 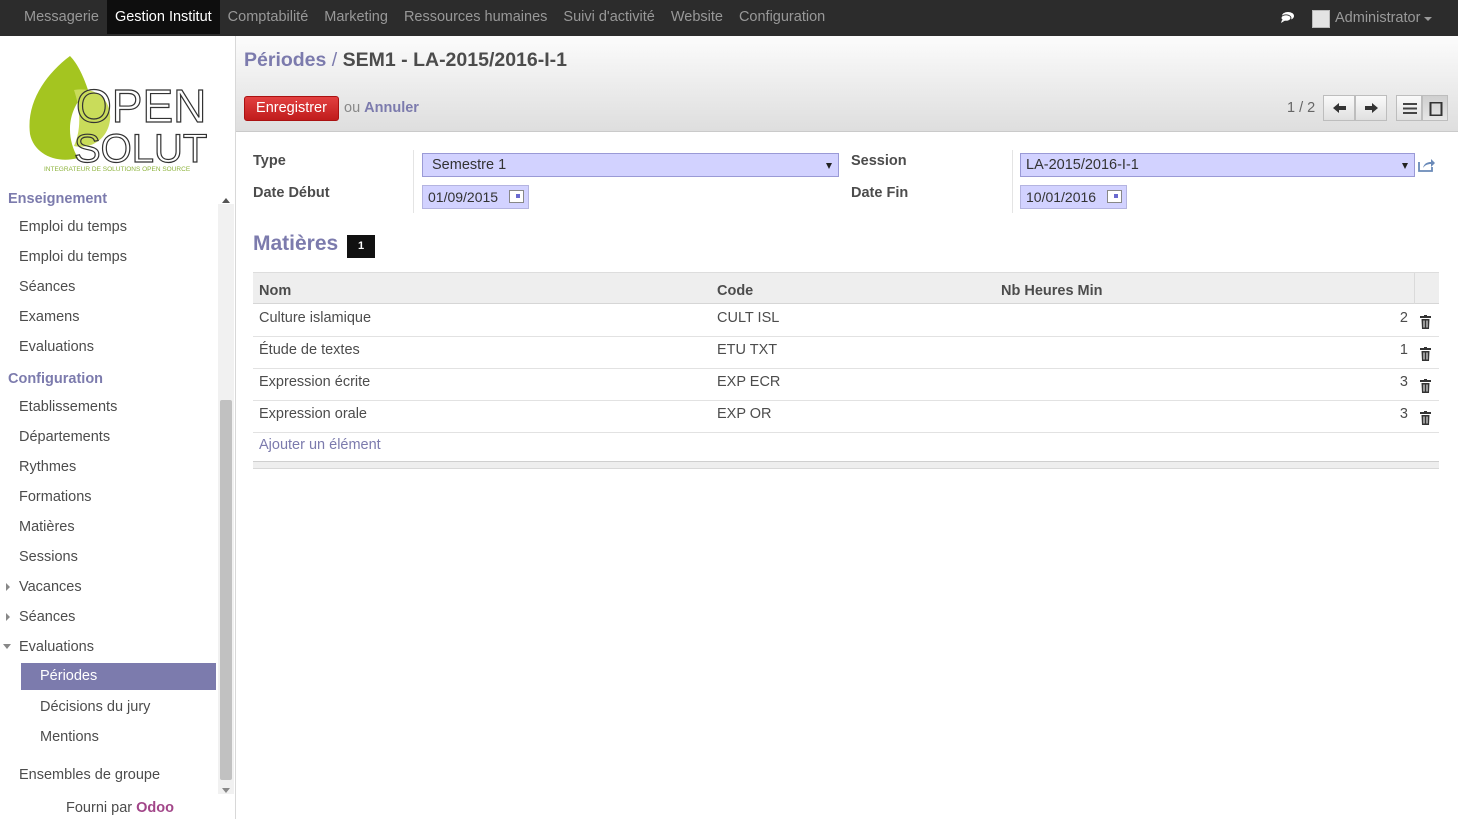 What do you see at coordinates (469, 165) in the screenshot?
I see `type-select-value: Semestre 1` at bounding box center [469, 165].